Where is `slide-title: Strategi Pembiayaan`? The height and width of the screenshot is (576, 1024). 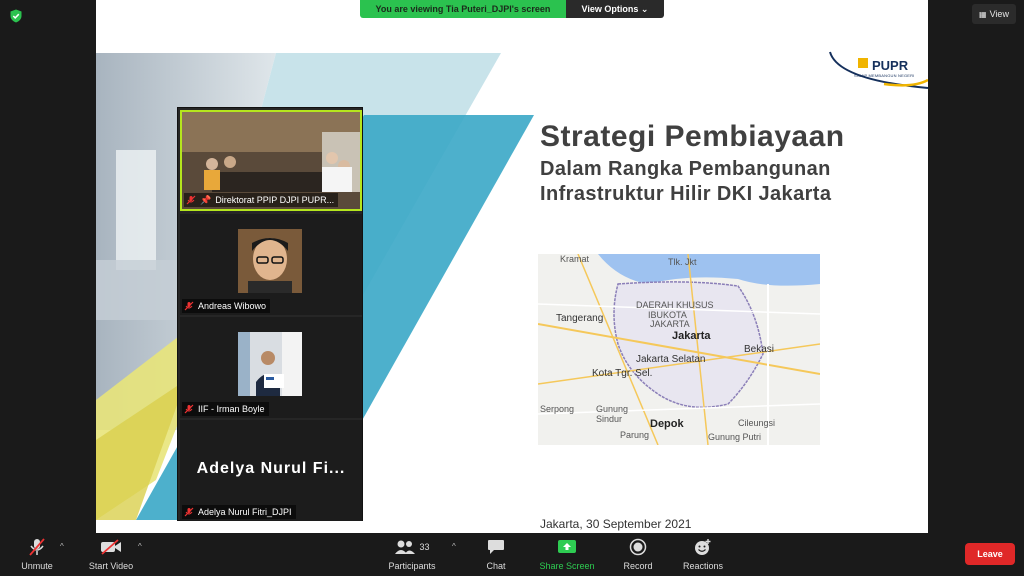
slide-title: Strategi Pembiayaan is located at coordinates (692, 136).